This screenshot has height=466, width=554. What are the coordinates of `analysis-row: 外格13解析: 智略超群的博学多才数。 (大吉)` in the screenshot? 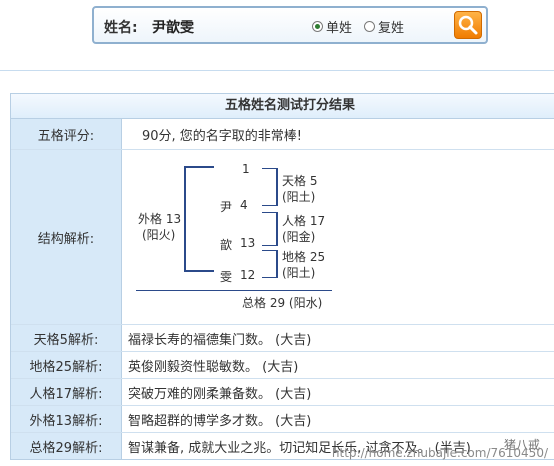 It's located at (282, 419).